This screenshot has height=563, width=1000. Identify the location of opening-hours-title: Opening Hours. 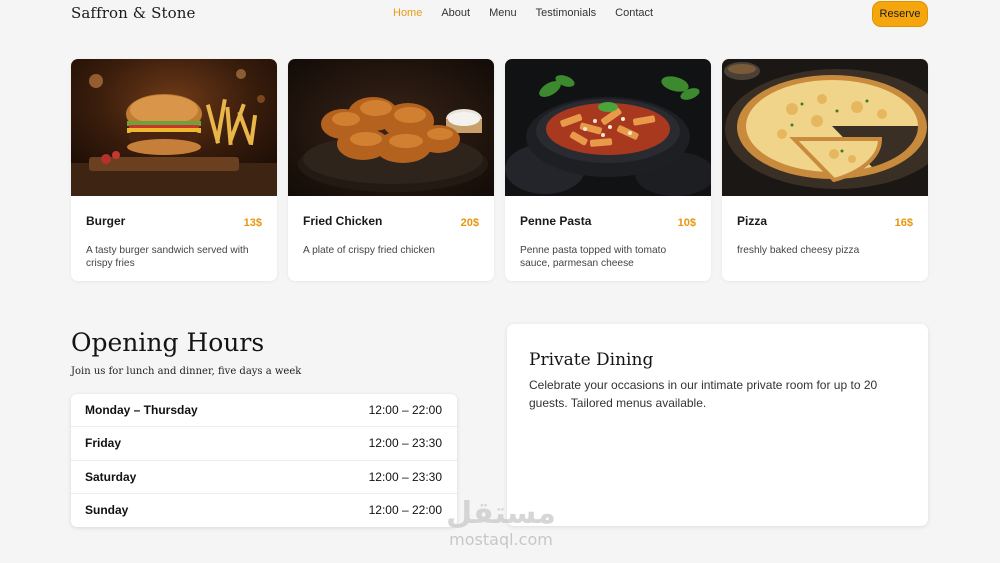
(168, 342).